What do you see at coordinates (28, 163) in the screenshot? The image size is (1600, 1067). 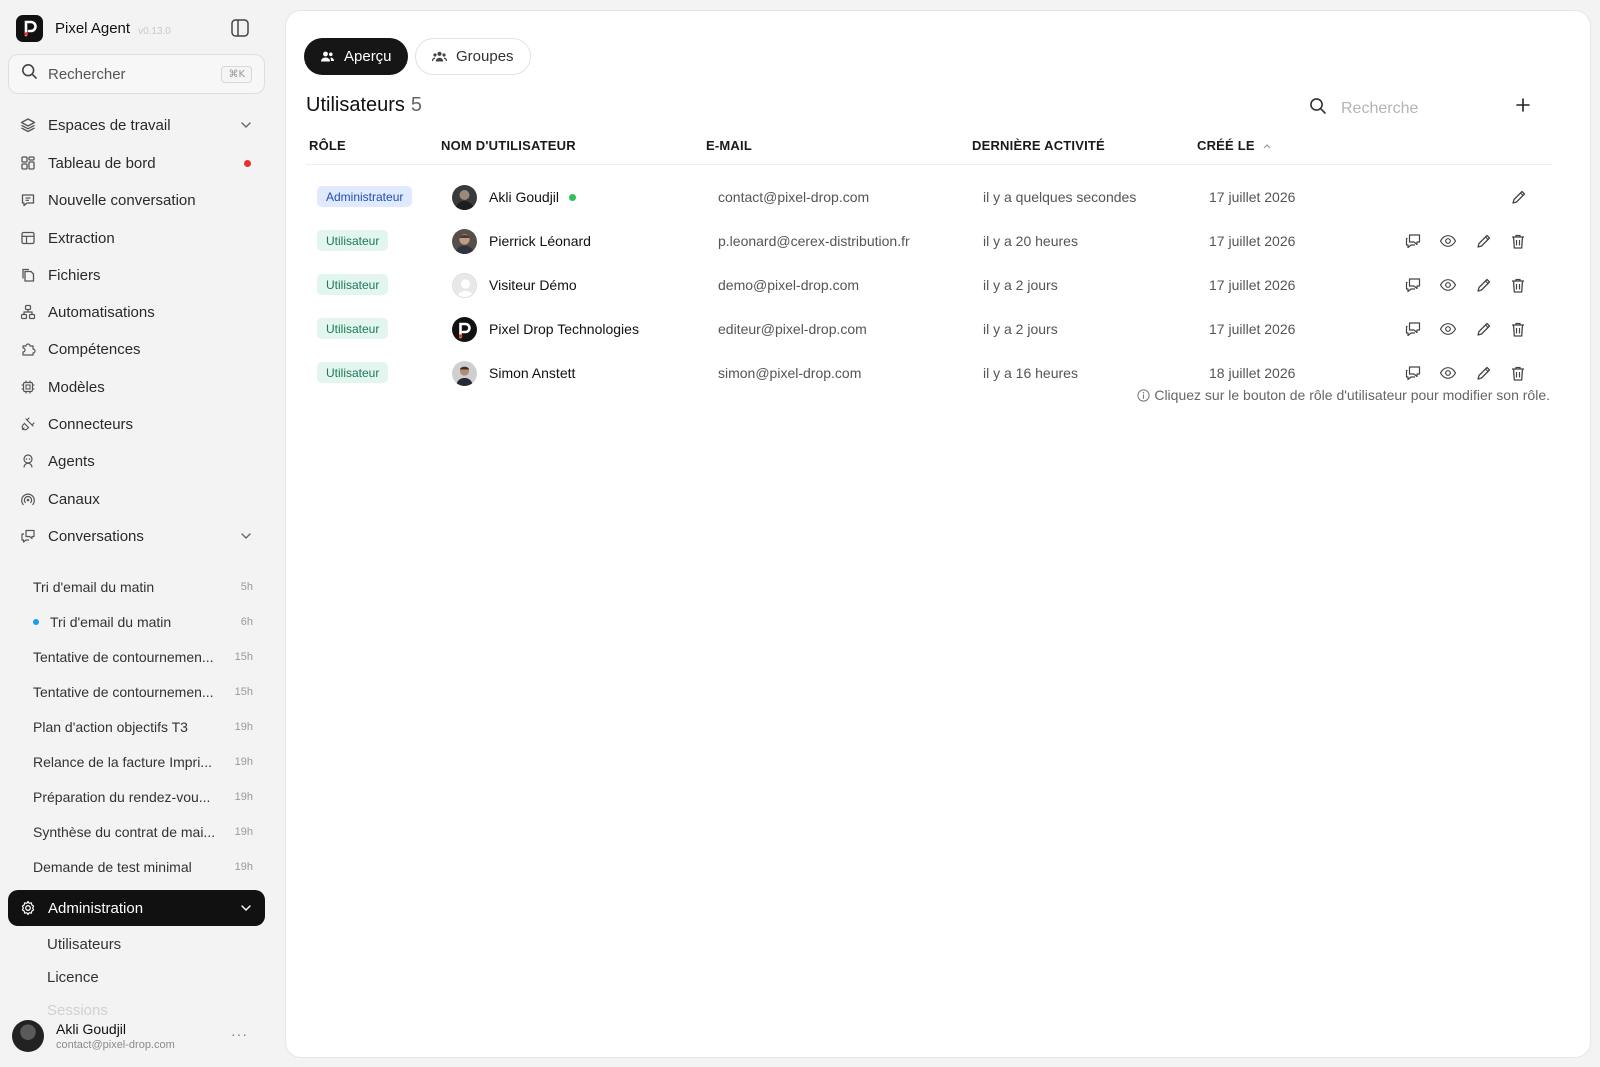 I see `dashboard-icon` at bounding box center [28, 163].